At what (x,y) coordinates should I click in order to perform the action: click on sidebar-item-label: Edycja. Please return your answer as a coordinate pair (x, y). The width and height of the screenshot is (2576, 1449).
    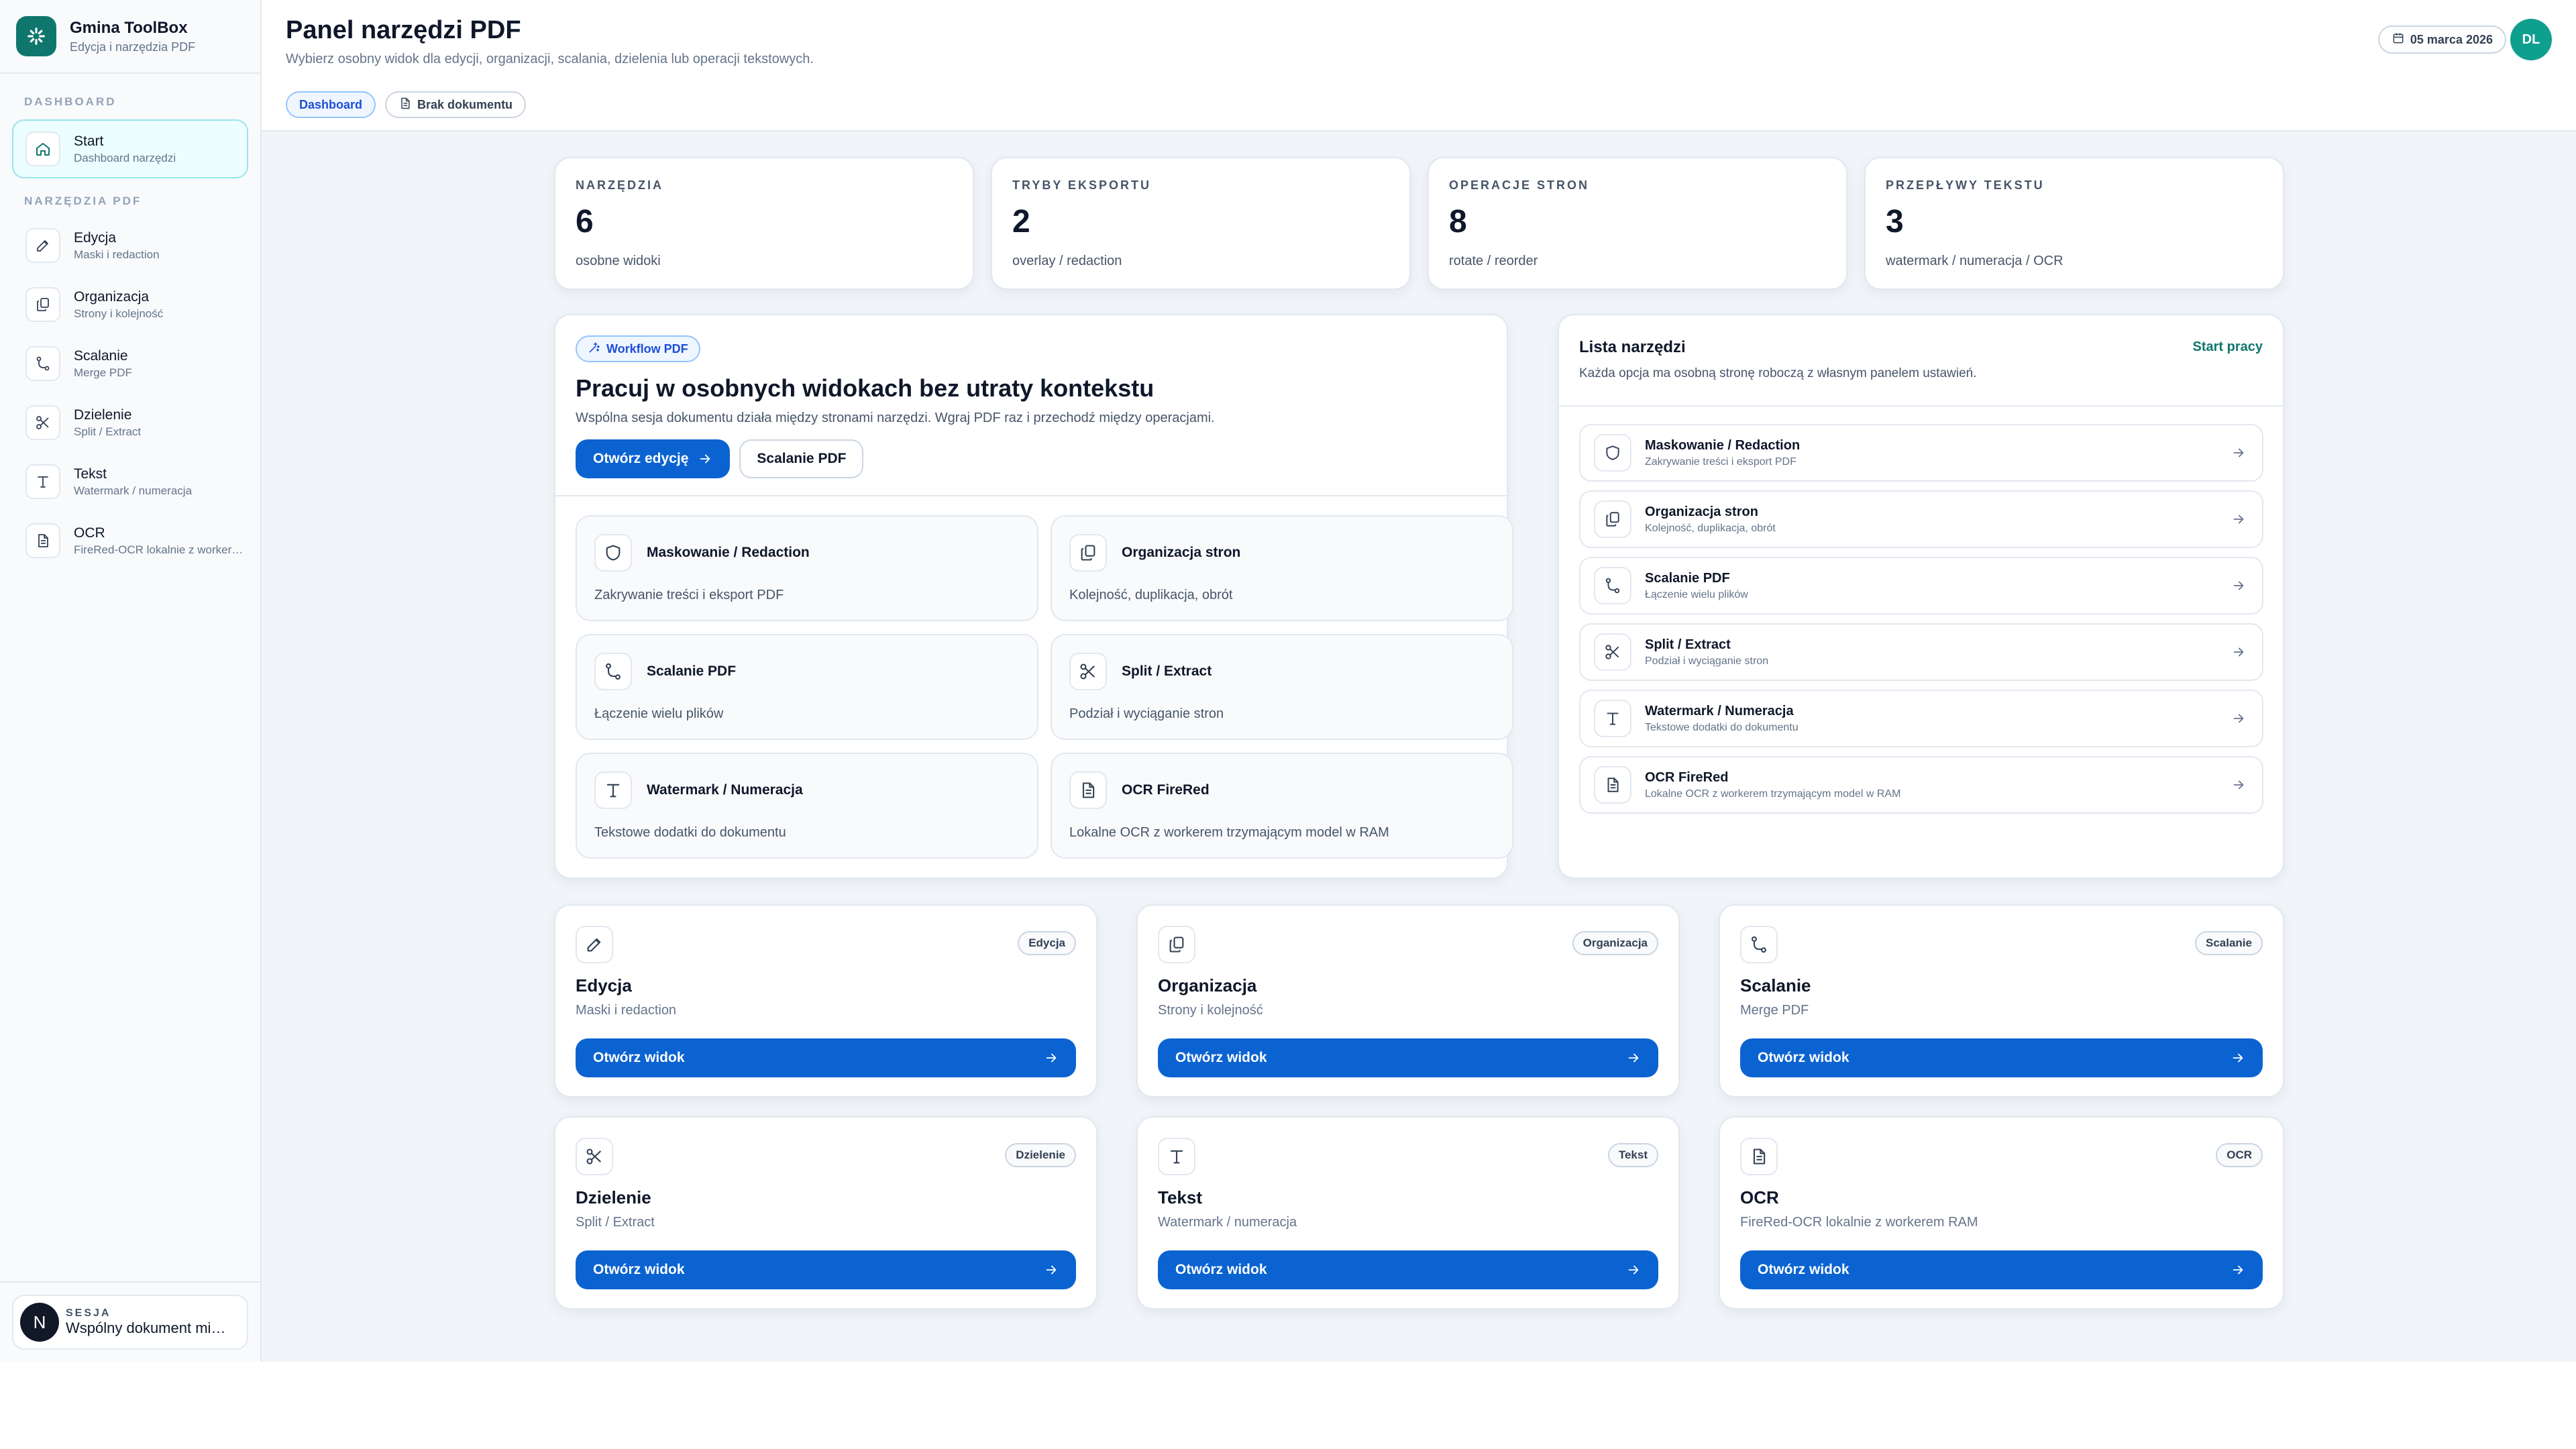
    Looking at the image, I should click on (95, 237).